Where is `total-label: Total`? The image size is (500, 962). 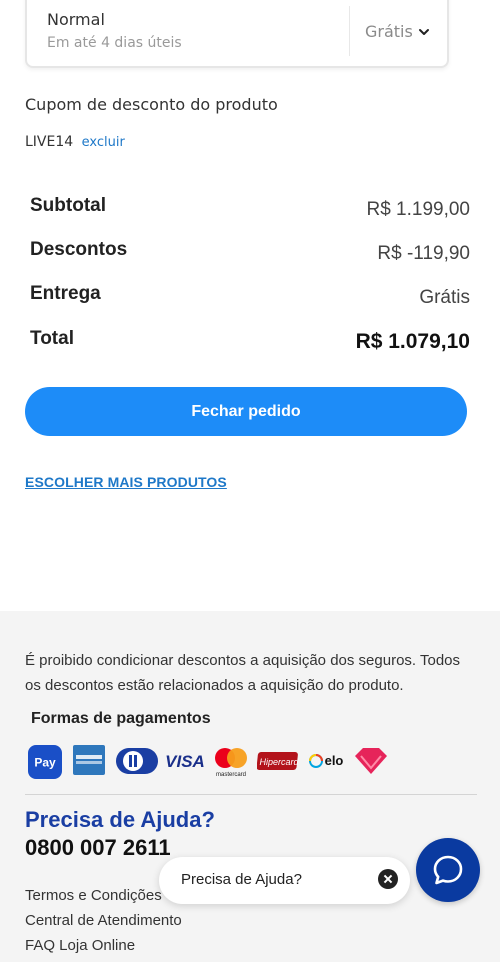
total-label: Total is located at coordinates (52, 338).